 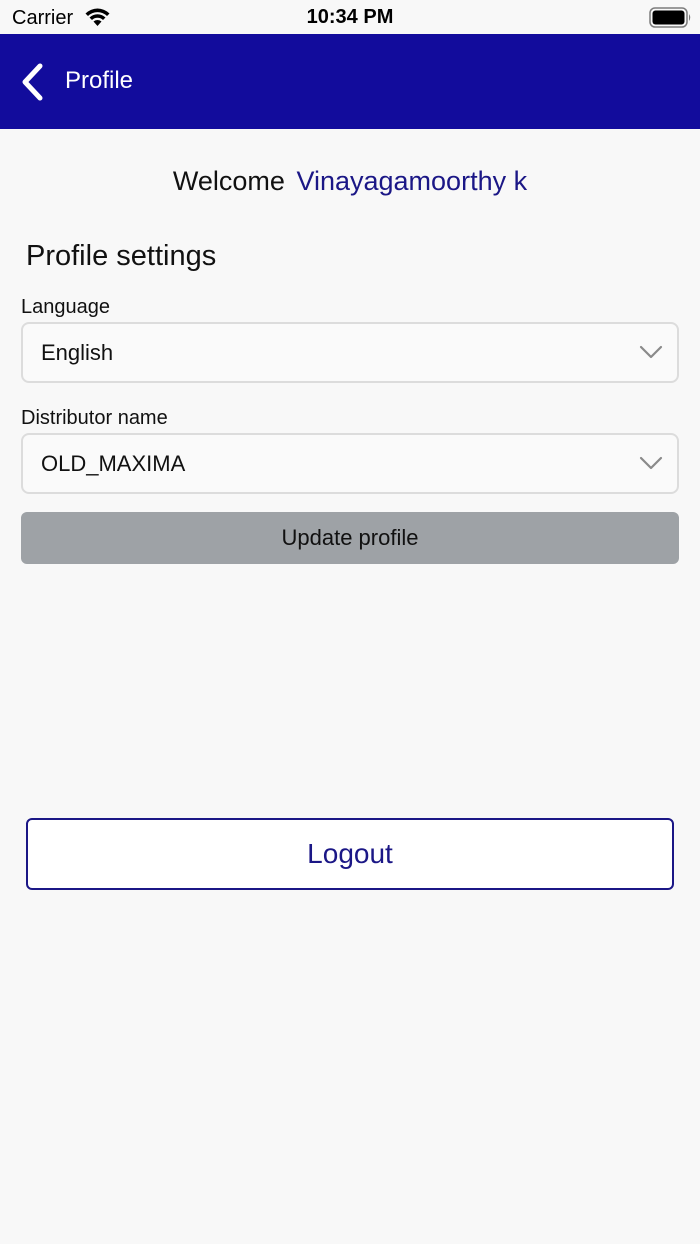 I want to click on language-label: Language, so click(x=65, y=307).